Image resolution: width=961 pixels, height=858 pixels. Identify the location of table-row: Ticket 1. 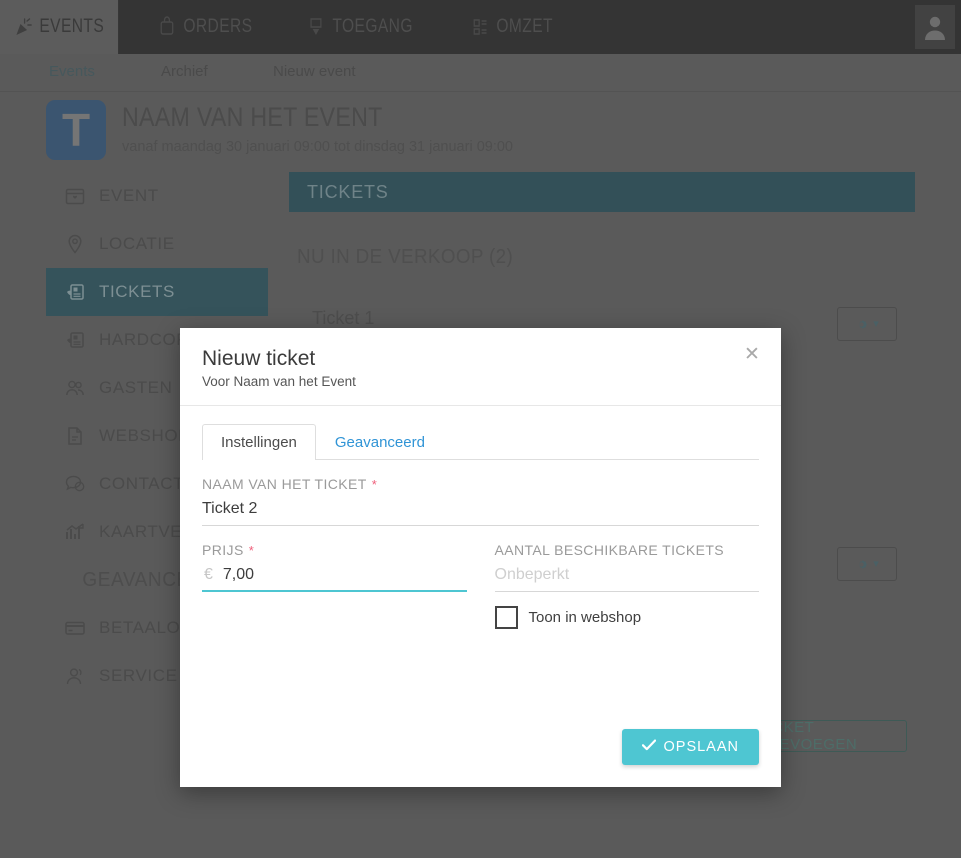
(343, 318).